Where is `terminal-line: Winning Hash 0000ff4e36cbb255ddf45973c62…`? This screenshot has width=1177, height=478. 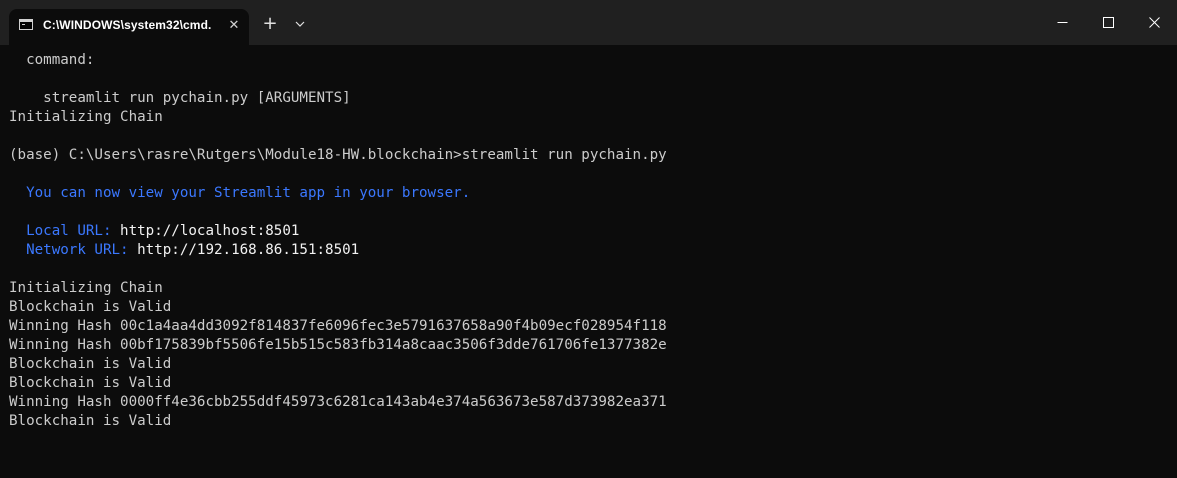
terminal-line: Winning Hash 0000ff4e36cbb255ddf45973c62… is located at coordinates (338, 402).